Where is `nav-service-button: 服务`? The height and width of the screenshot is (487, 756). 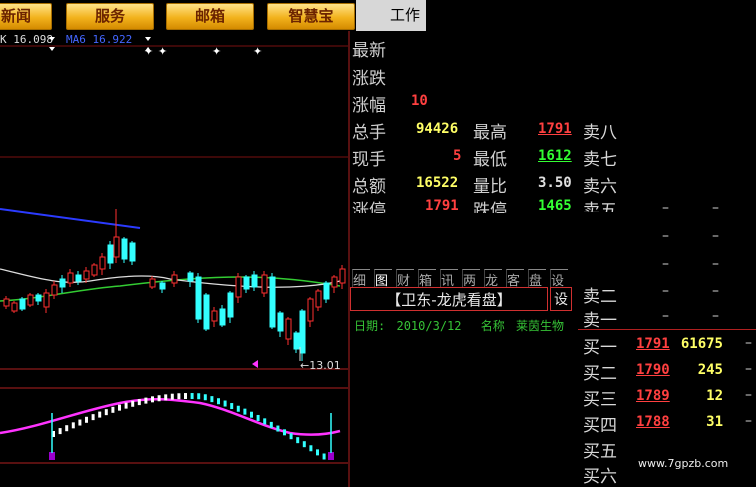 nav-service-button: 服务 is located at coordinates (110, 16).